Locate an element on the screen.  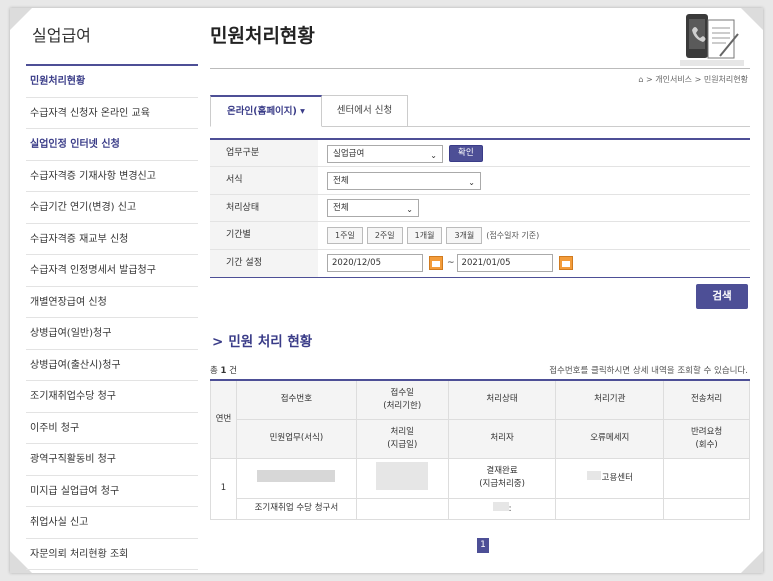
row-transmission is located at coordinates (706, 478).